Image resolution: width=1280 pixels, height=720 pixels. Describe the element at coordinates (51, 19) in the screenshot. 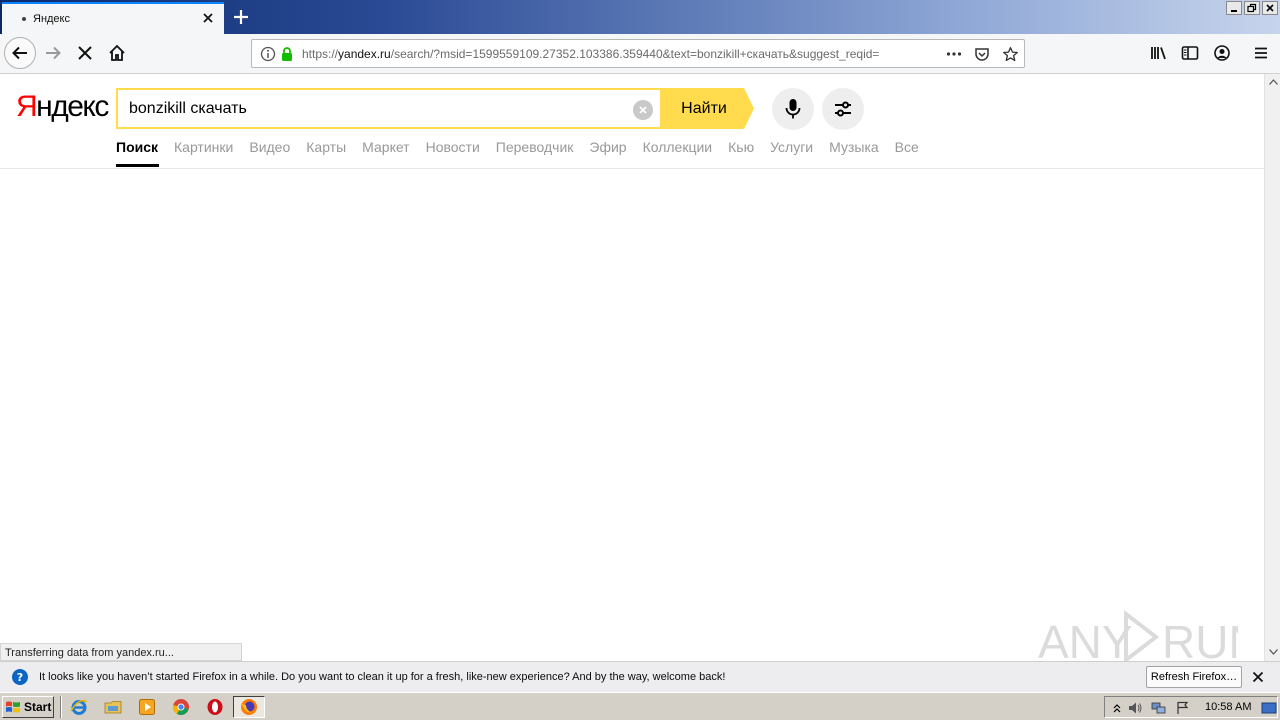

I see `tab-title: Яндекс` at that location.